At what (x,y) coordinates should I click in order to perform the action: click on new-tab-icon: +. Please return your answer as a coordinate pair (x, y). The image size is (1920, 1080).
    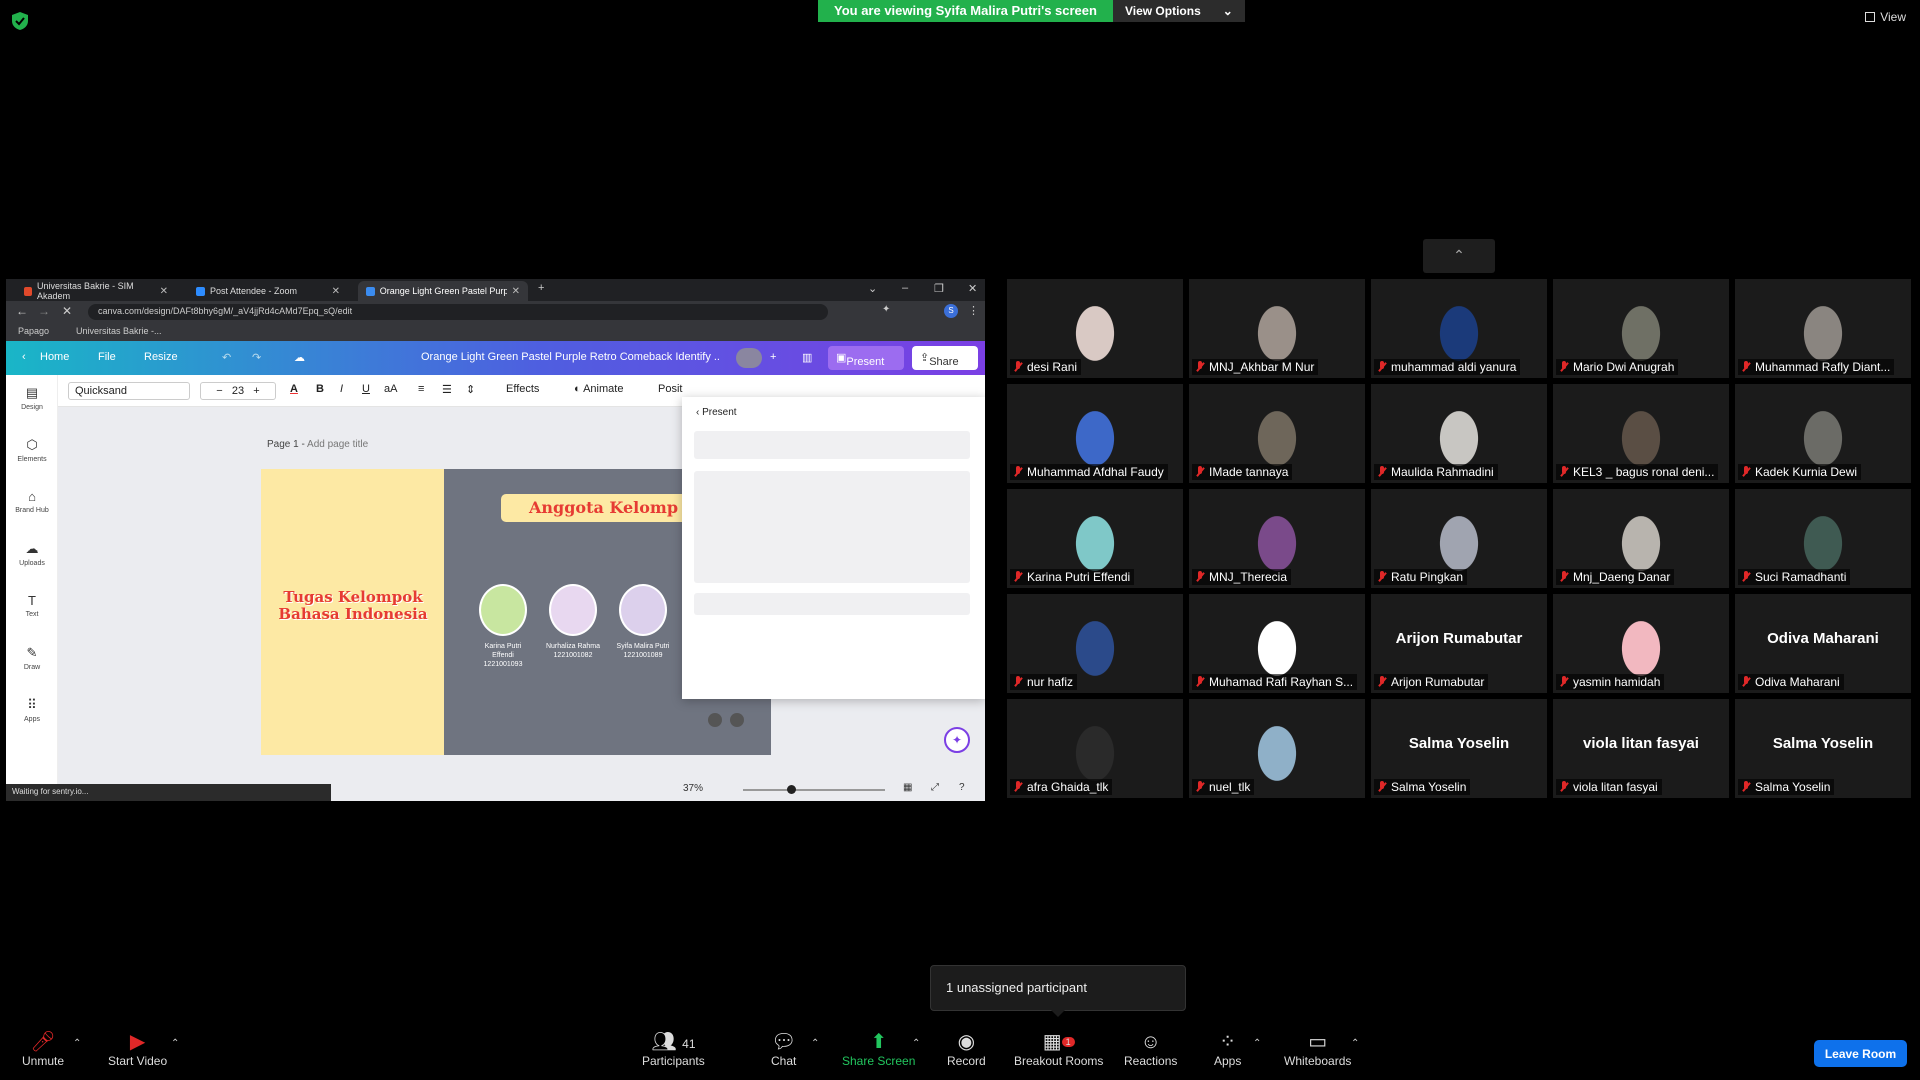
    Looking at the image, I should click on (541, 288).